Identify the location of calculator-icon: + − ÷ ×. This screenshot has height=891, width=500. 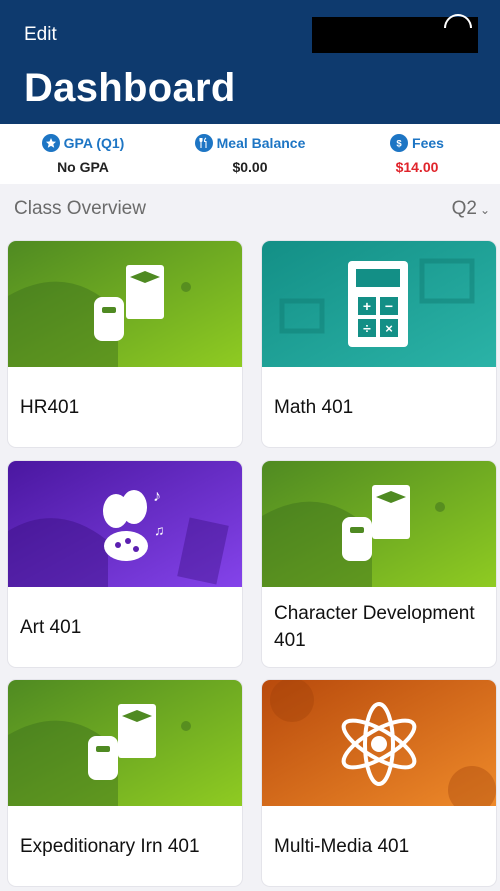
(379, 304).